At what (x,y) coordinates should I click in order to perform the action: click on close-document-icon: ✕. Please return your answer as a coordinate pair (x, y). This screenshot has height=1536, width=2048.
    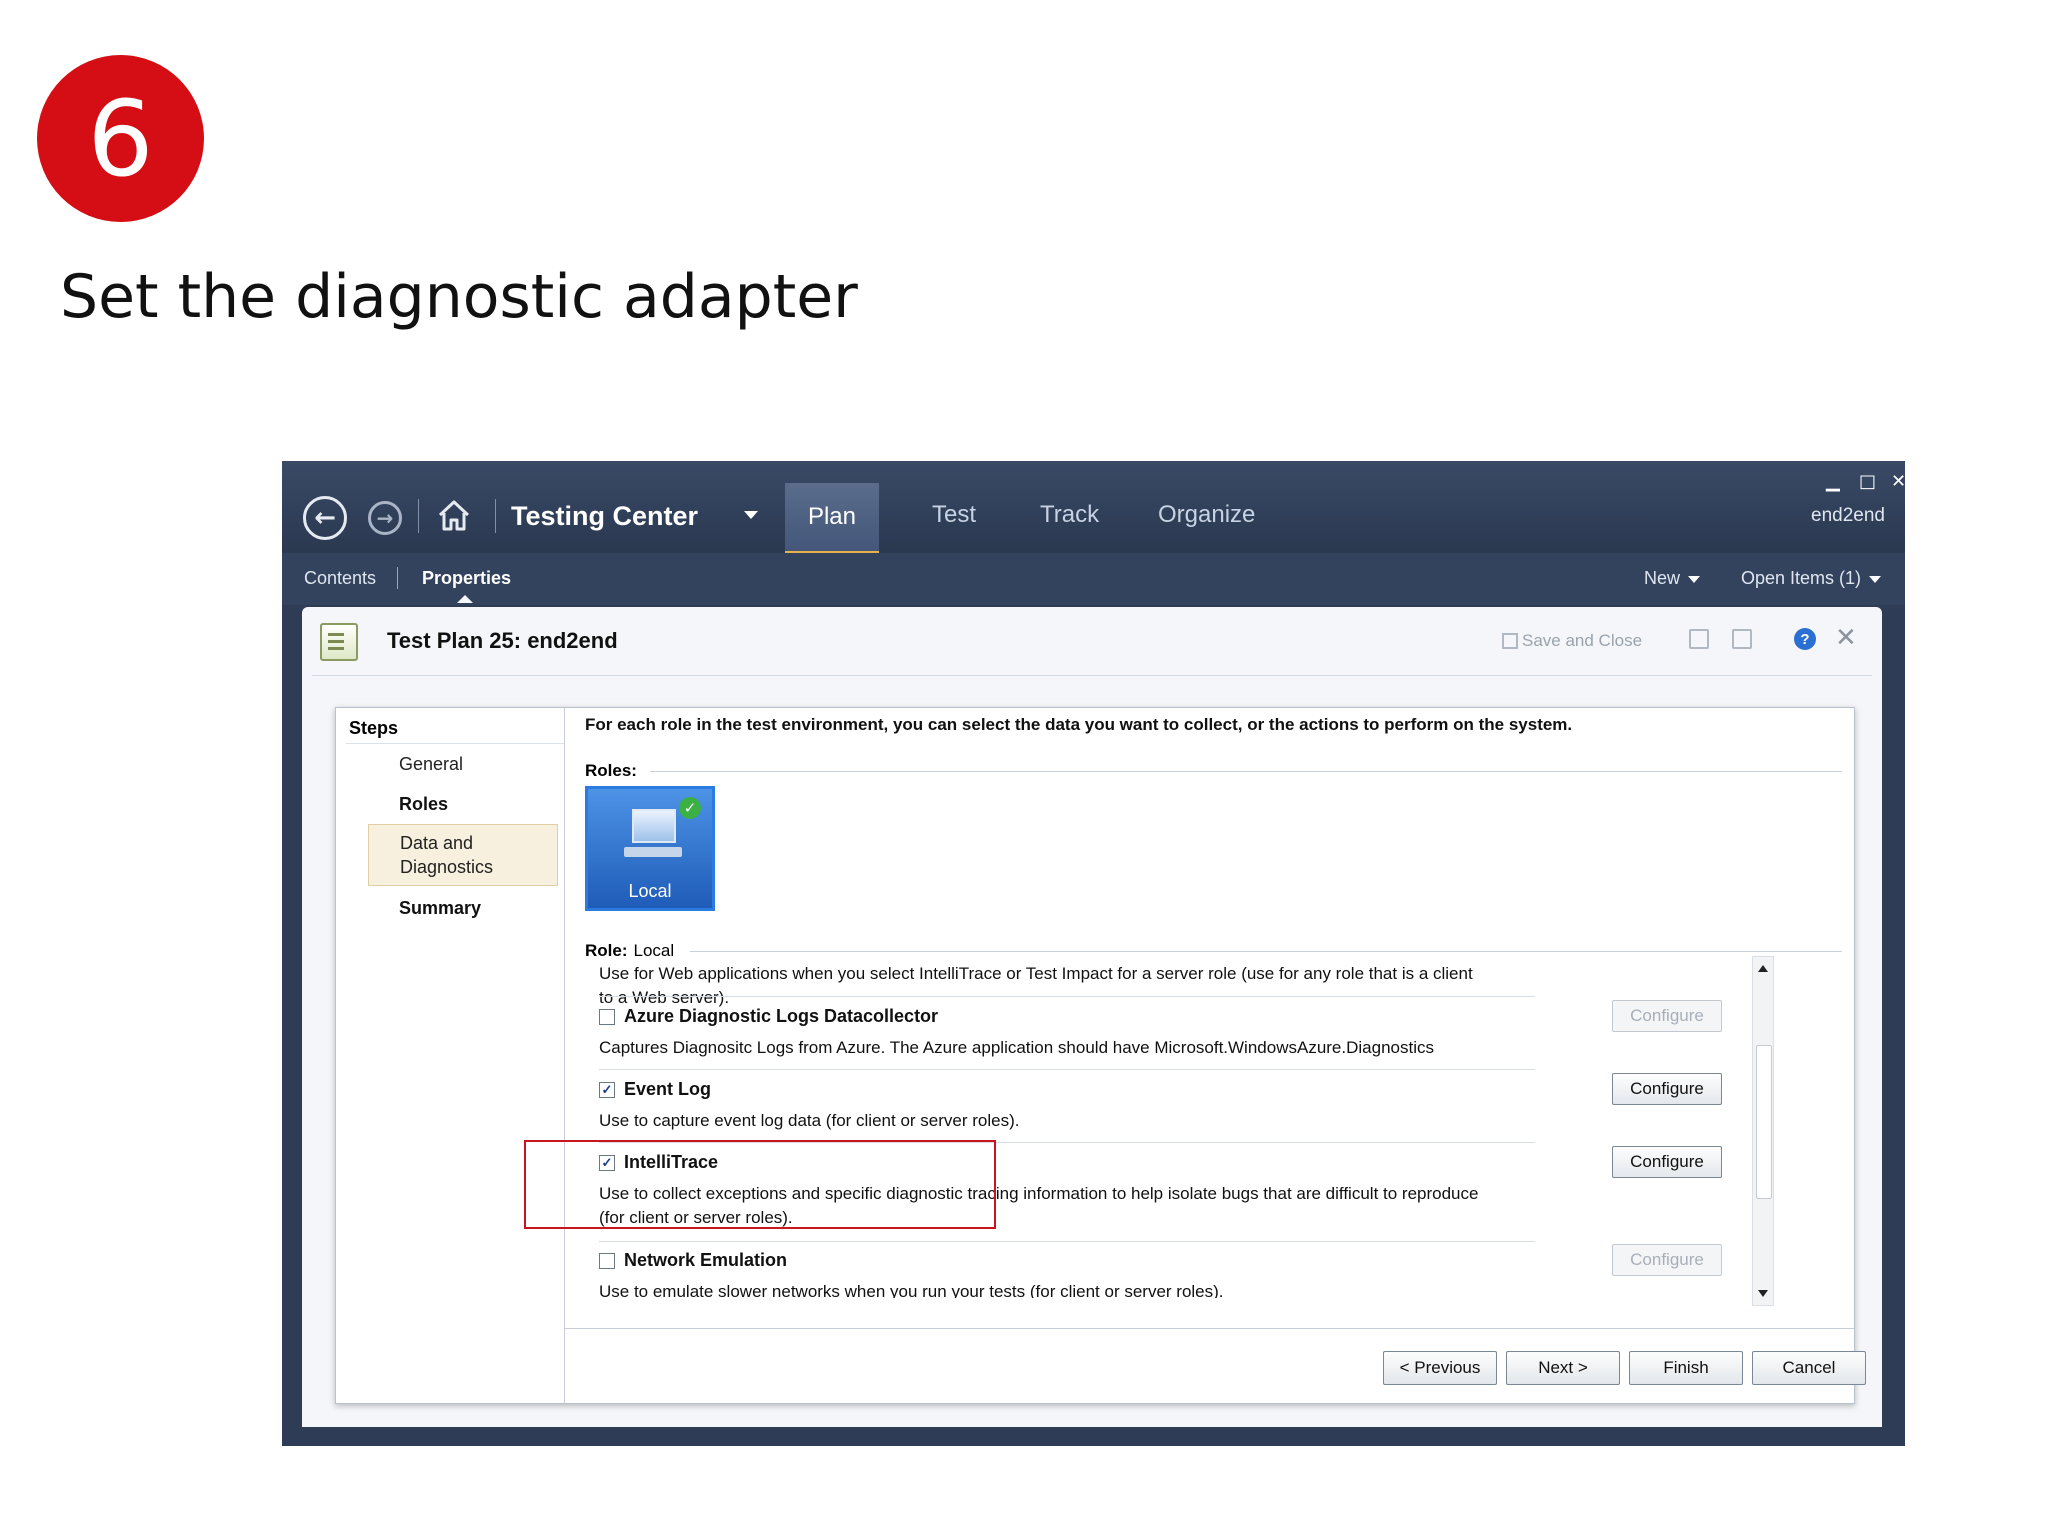
    Looking at the image, I should click on (1846, 638).